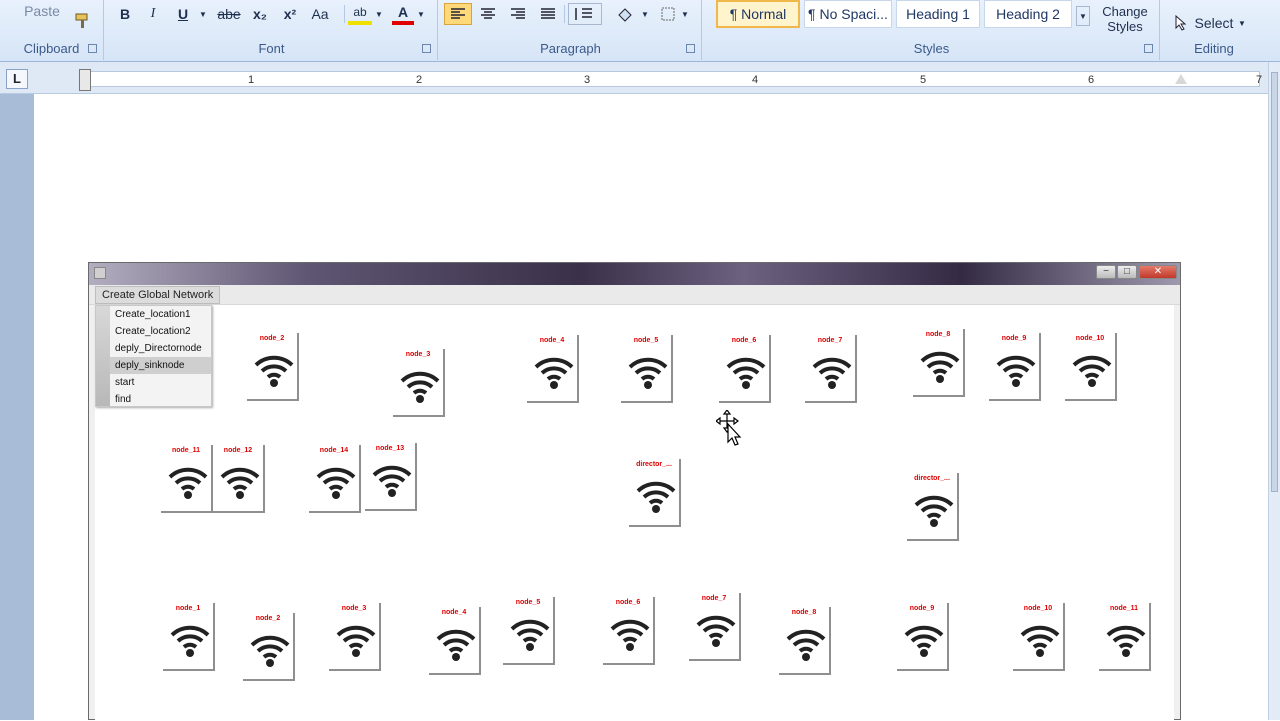 This screenshot has height=721, width=1280. Describe the element at coordinates (153, 14) in the screenshot. I see `italic-button: I` at that location.